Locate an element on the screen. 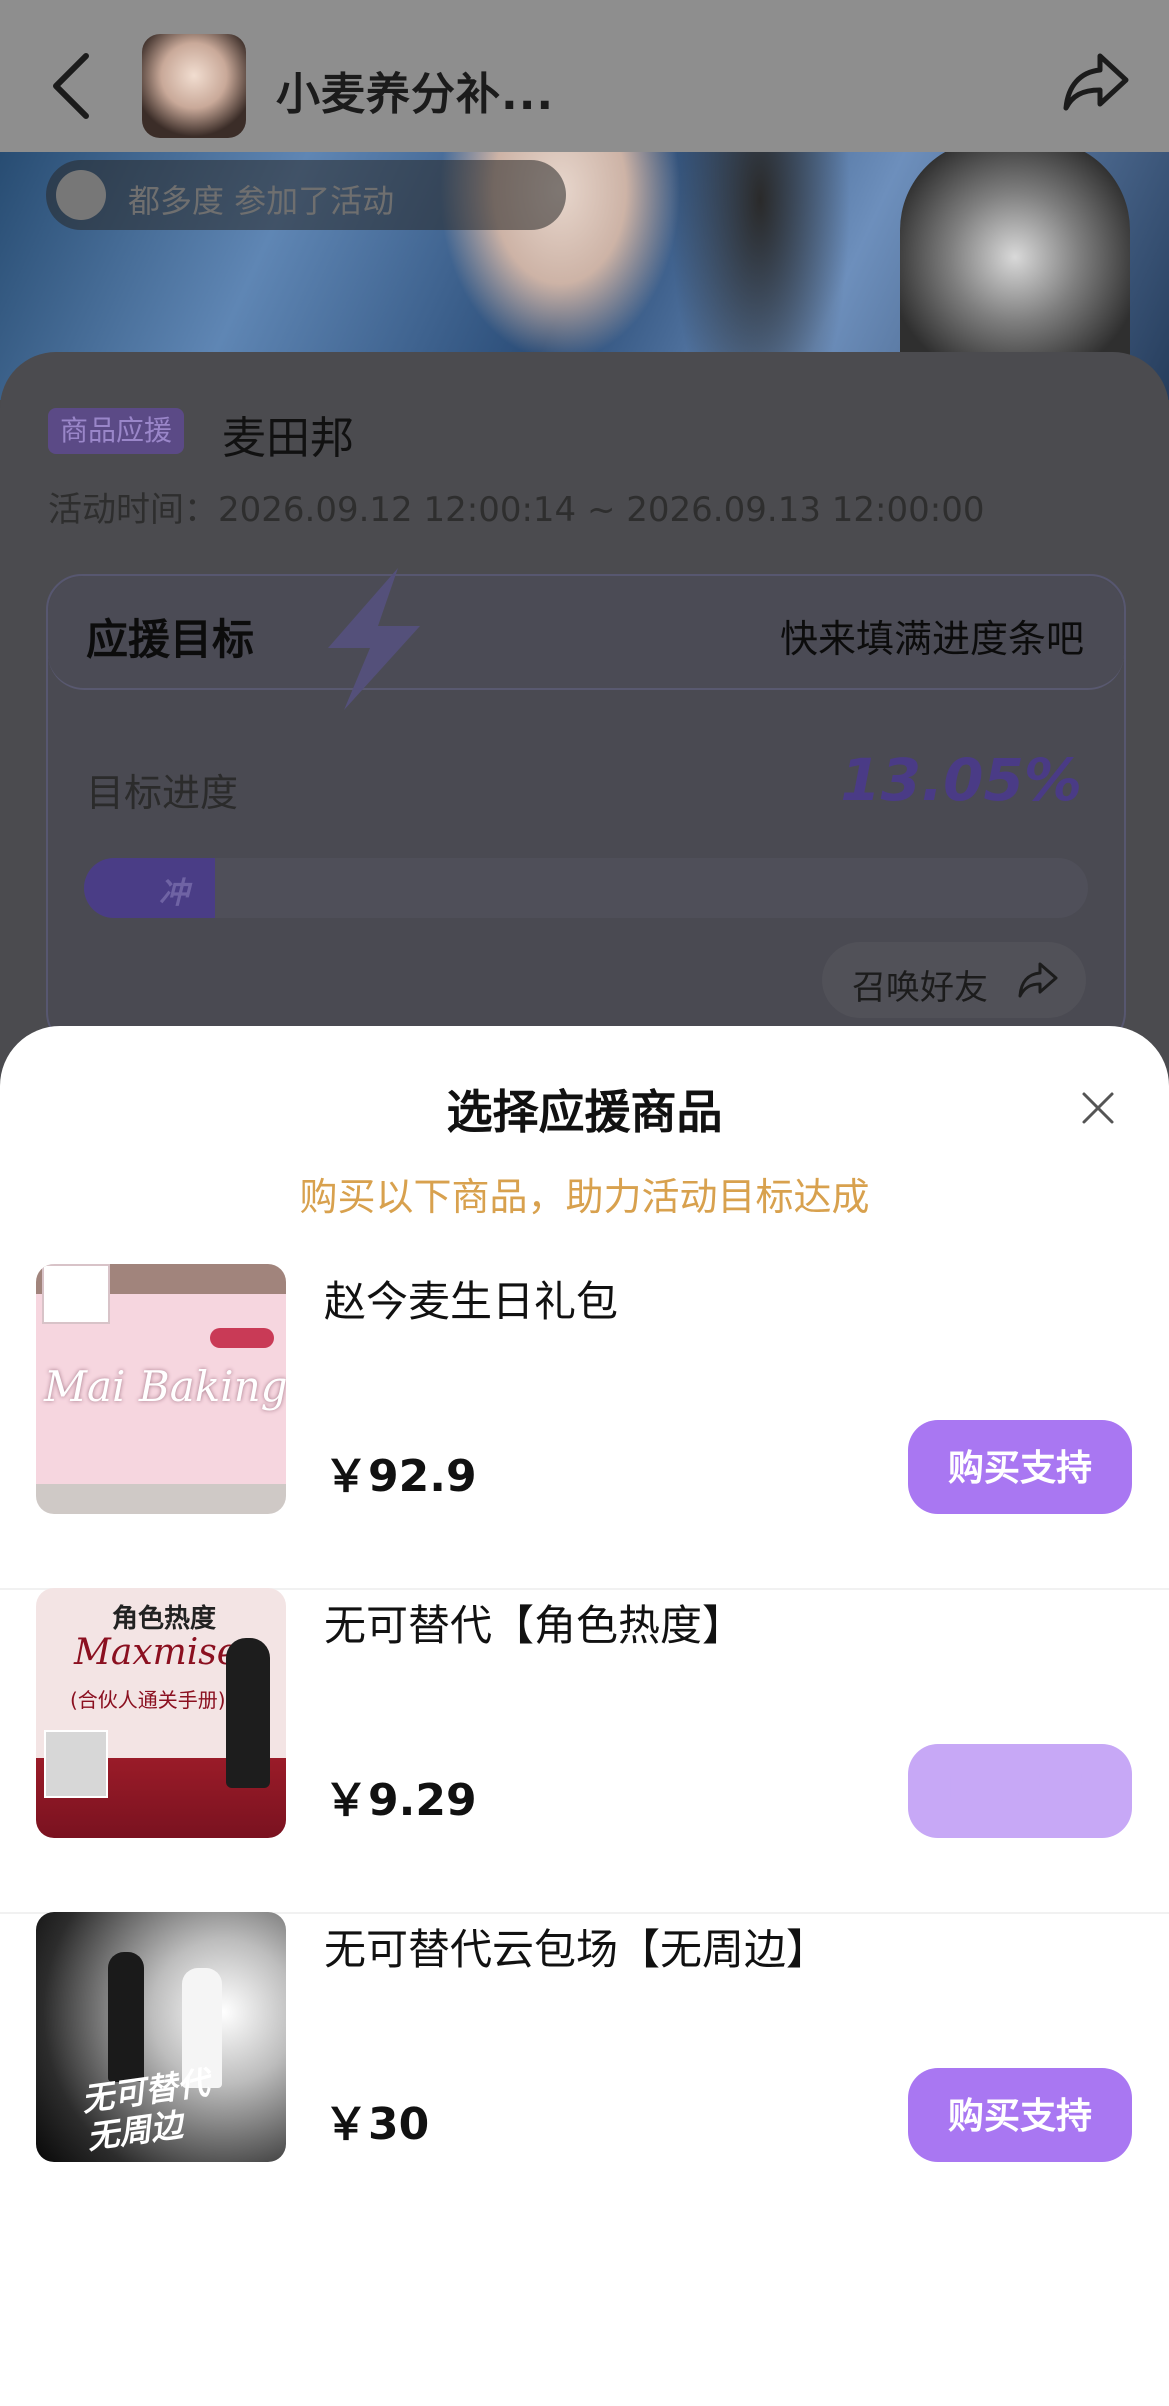 The height and width of the screenshot is (2406, 1169). product-thumbnail: Mai Baking Time is located at coordinates (161, 1389).